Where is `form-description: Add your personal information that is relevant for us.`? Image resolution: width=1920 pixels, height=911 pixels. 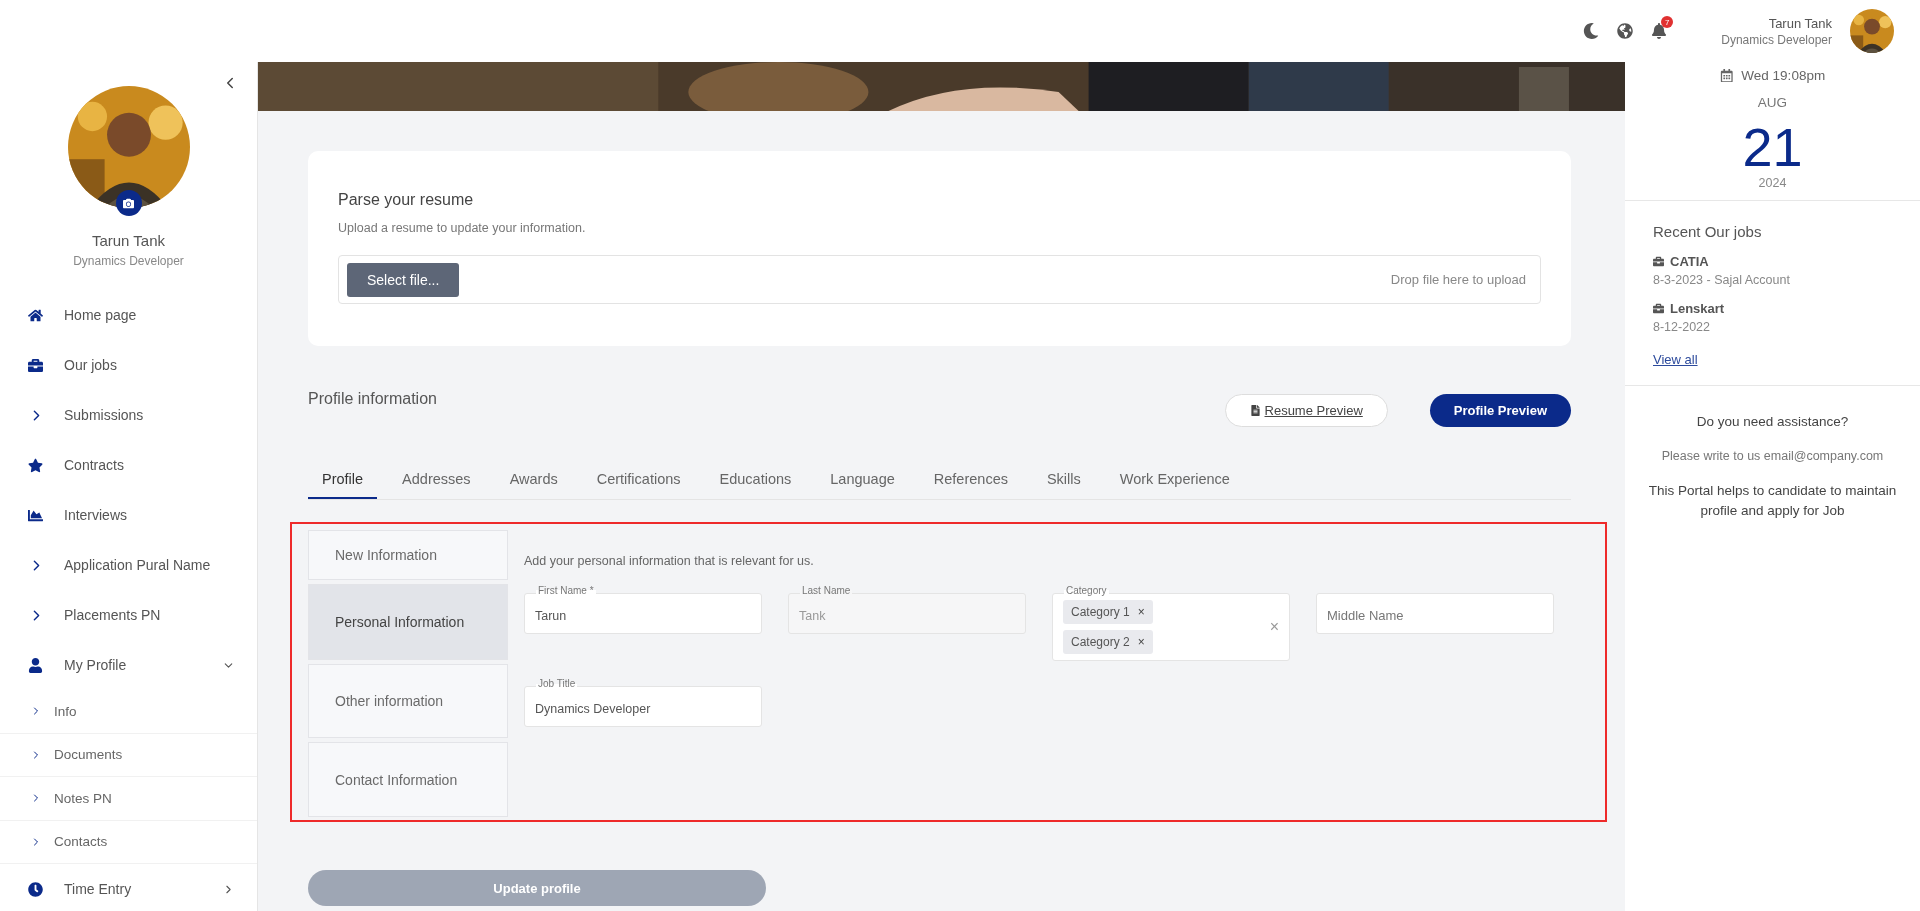
form-description: Add your personal information that is relevant for us. is located at coordinates (669, 561).